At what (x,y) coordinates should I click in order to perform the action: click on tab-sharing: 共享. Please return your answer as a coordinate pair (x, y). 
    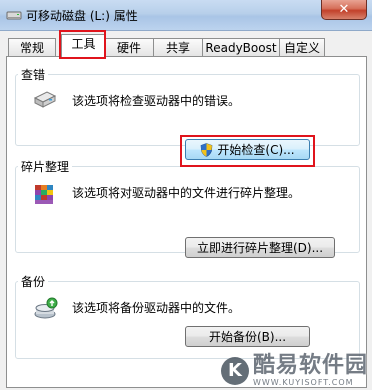
    Looking at the image, I should click on (178, 47).